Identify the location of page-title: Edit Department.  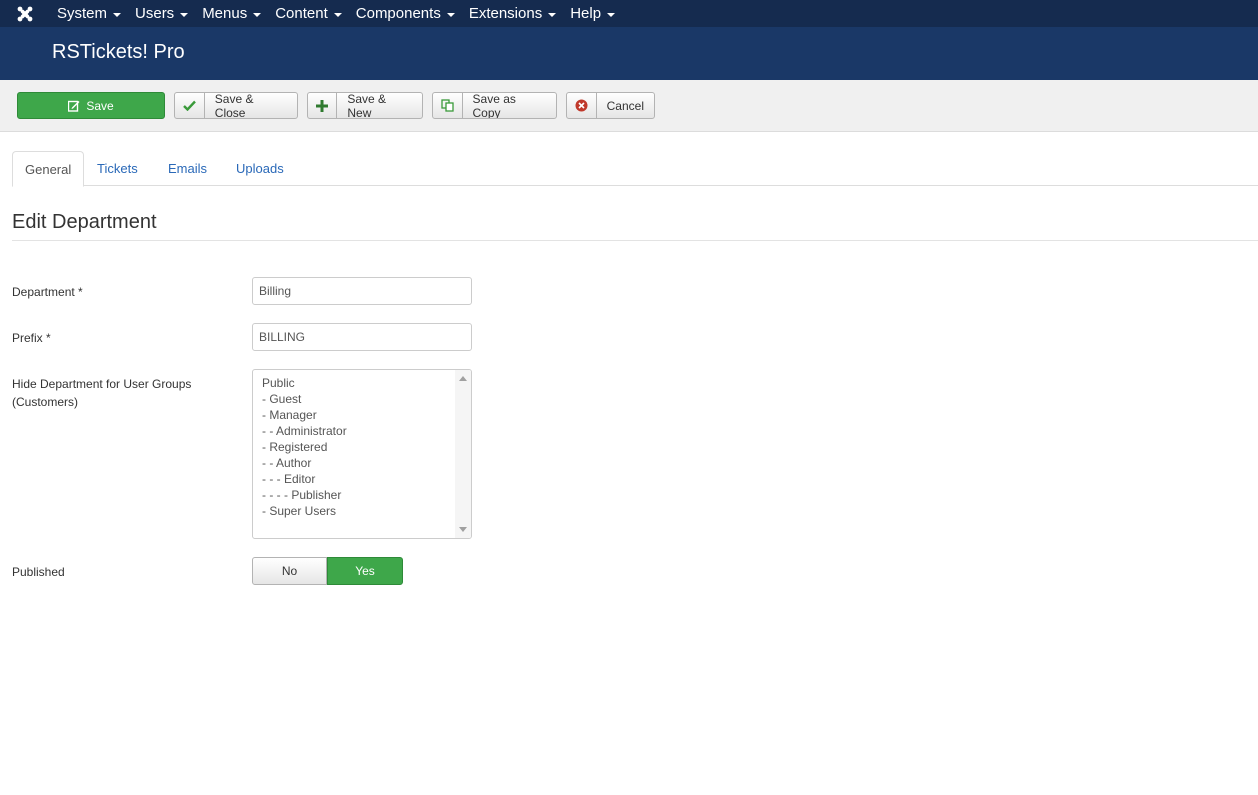
(84, 222).